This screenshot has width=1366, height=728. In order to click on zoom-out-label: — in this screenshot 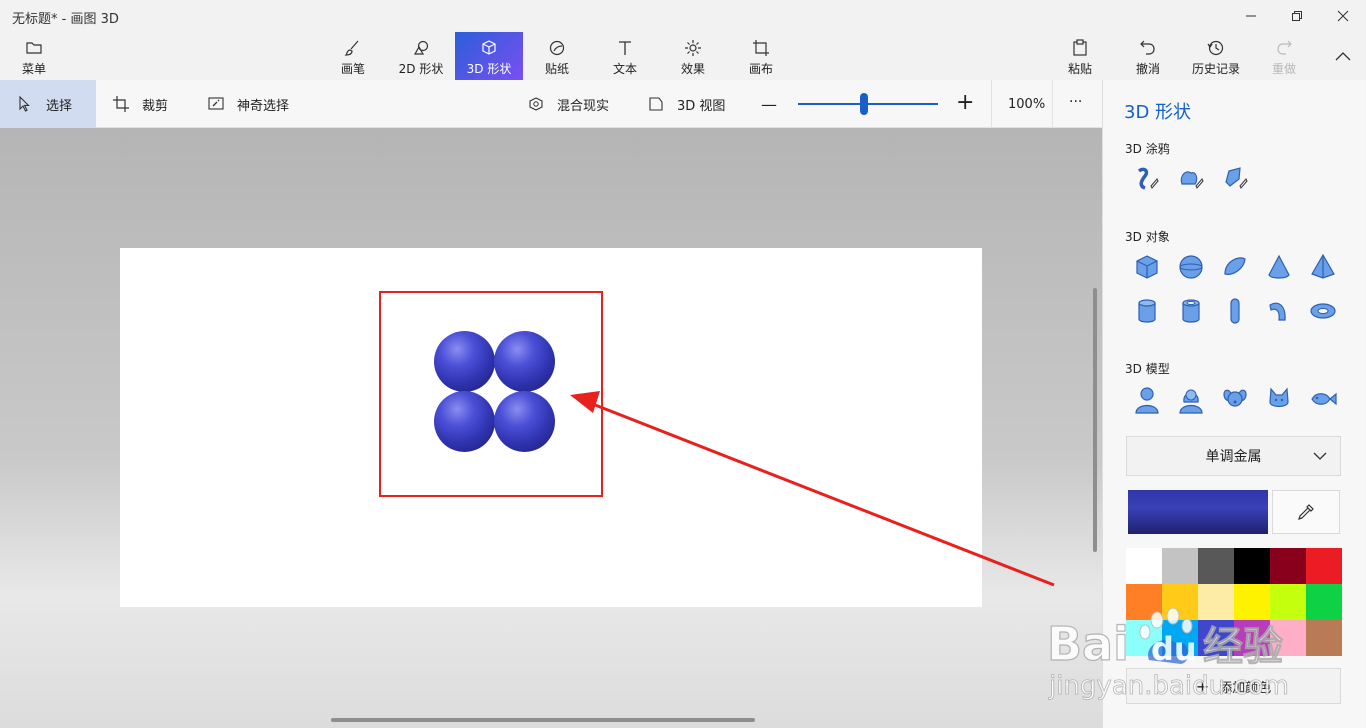, I will do `click(769, 104)`.